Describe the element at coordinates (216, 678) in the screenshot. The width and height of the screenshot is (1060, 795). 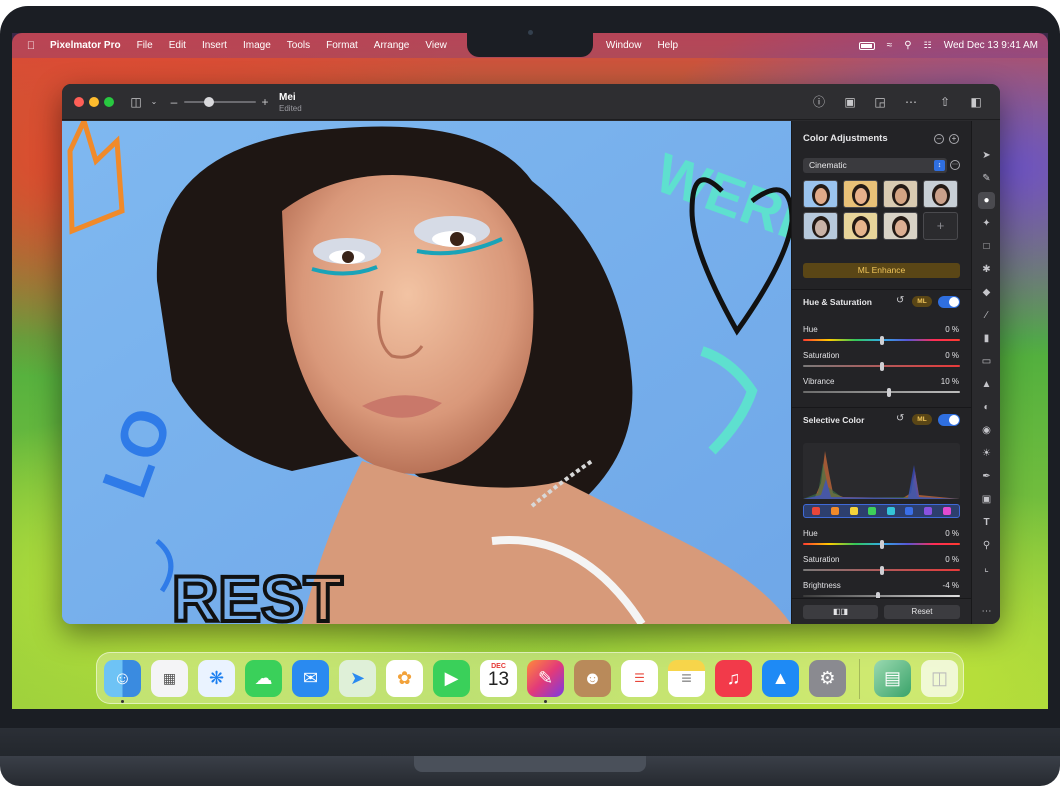
I see `safari-icon: ❋` at that location.